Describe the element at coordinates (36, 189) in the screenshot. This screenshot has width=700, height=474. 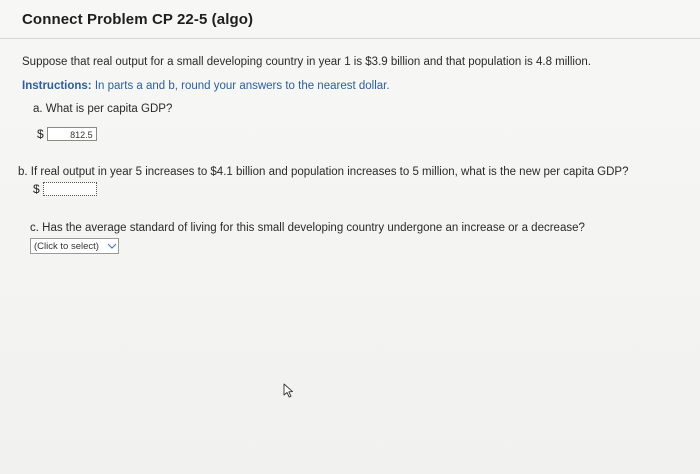
I see `currency-symbol-b: $` at that location.